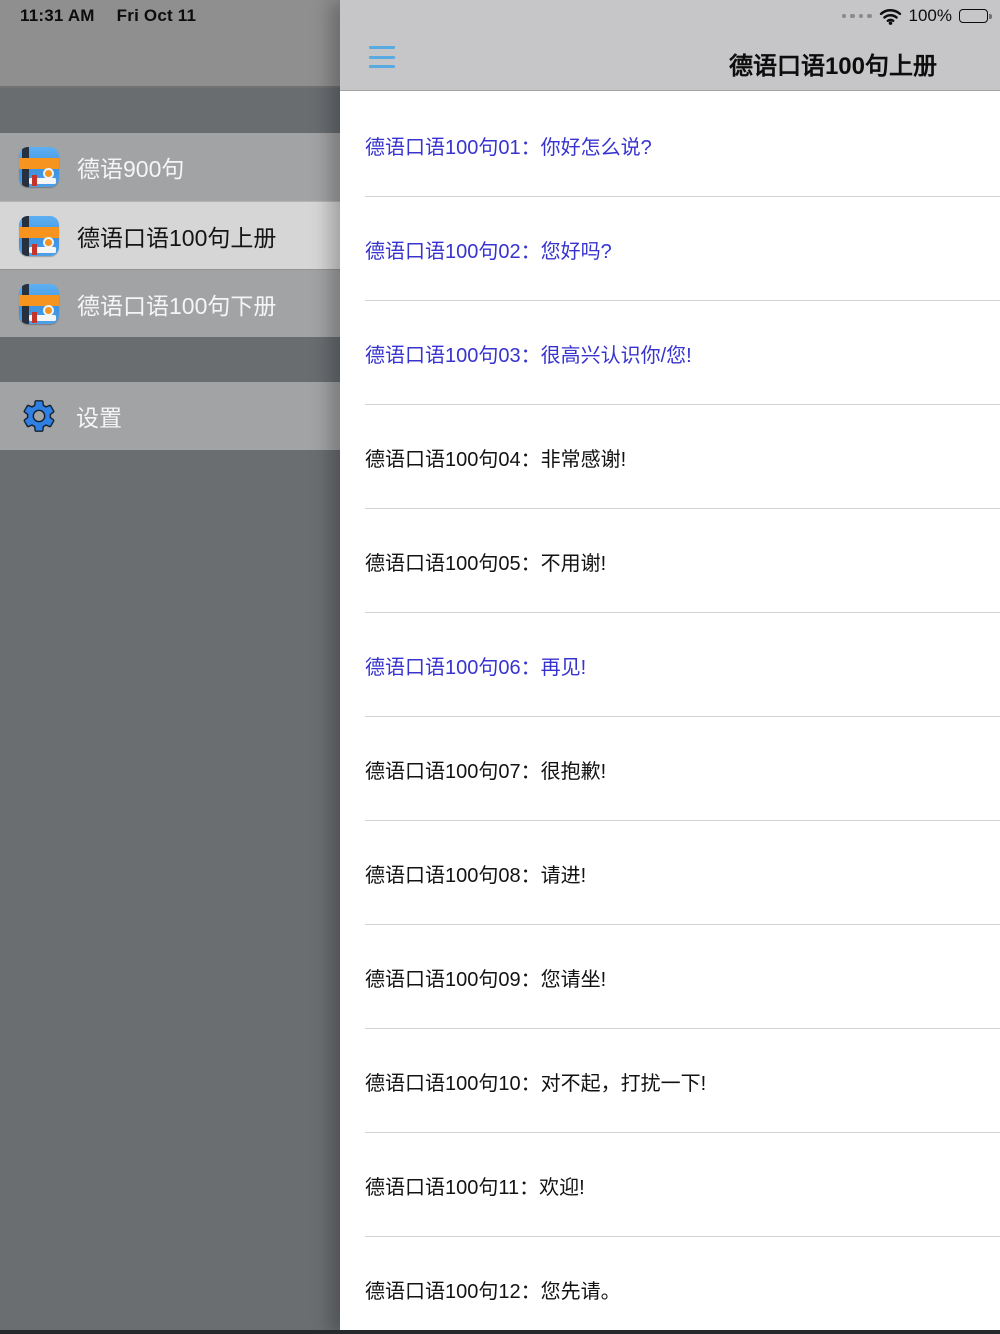 This screenshot has width=1000, height=1334. I want to click on list-item: 德语口语100句10：对不起，打扰一下!, so click(670, 1081).